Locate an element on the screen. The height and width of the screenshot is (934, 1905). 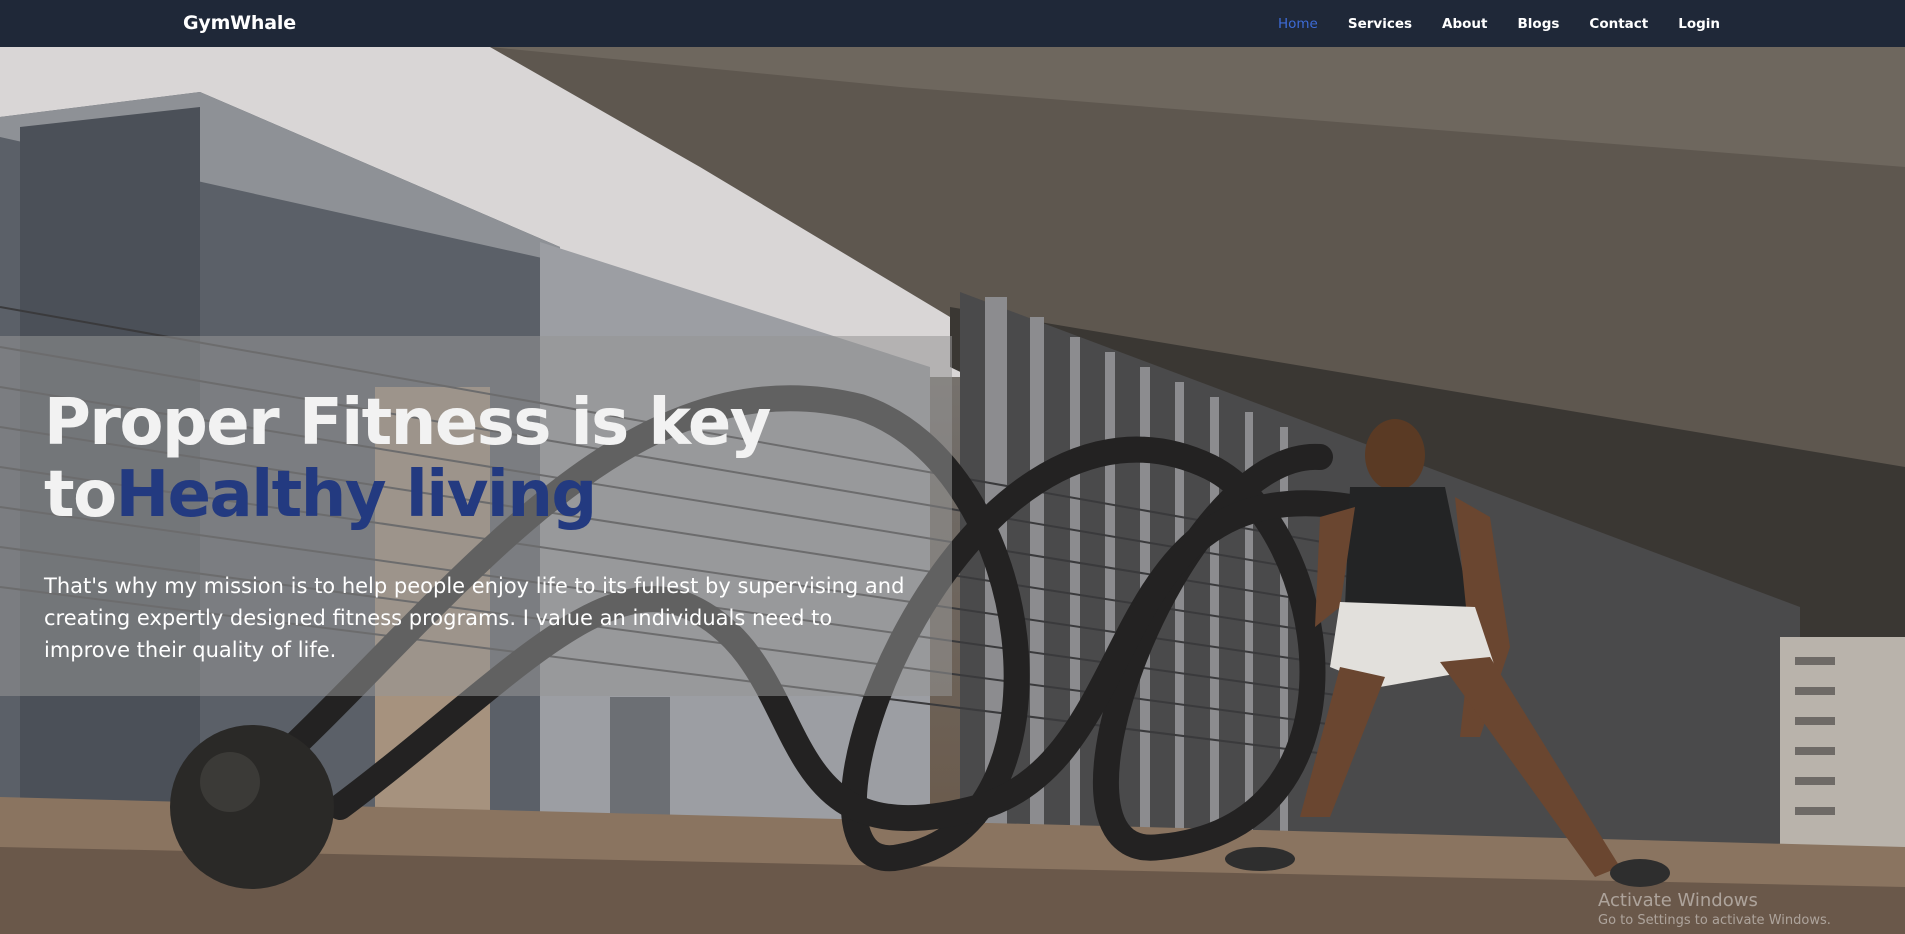
nav-link-services: Services is located at coordinates (1380, 24).